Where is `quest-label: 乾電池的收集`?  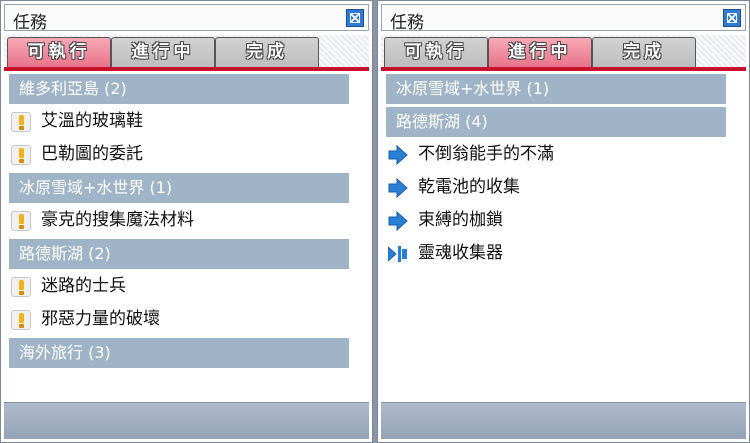 quest-label: 乾電池的收集 is located at coordinates (469, 187).